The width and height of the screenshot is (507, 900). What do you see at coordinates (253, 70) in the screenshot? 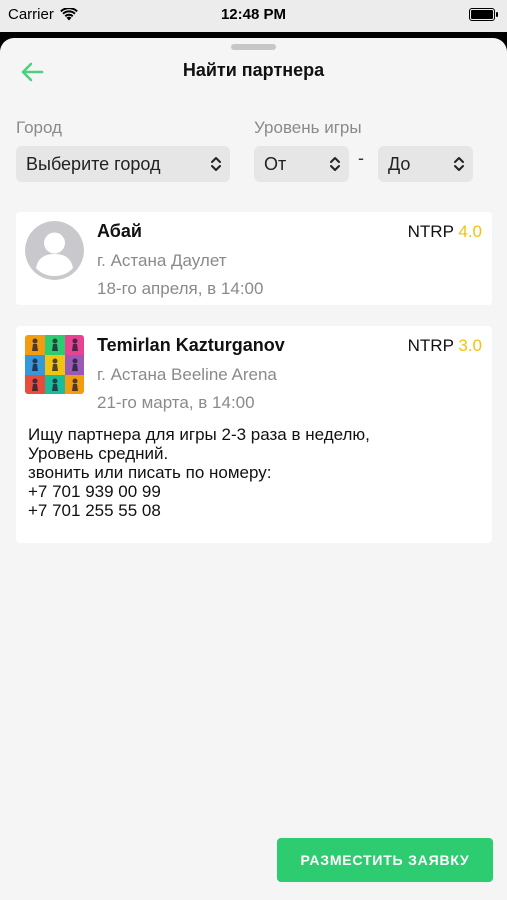
I see `page-title: Найти партнера` at bounding box center [253, 70].